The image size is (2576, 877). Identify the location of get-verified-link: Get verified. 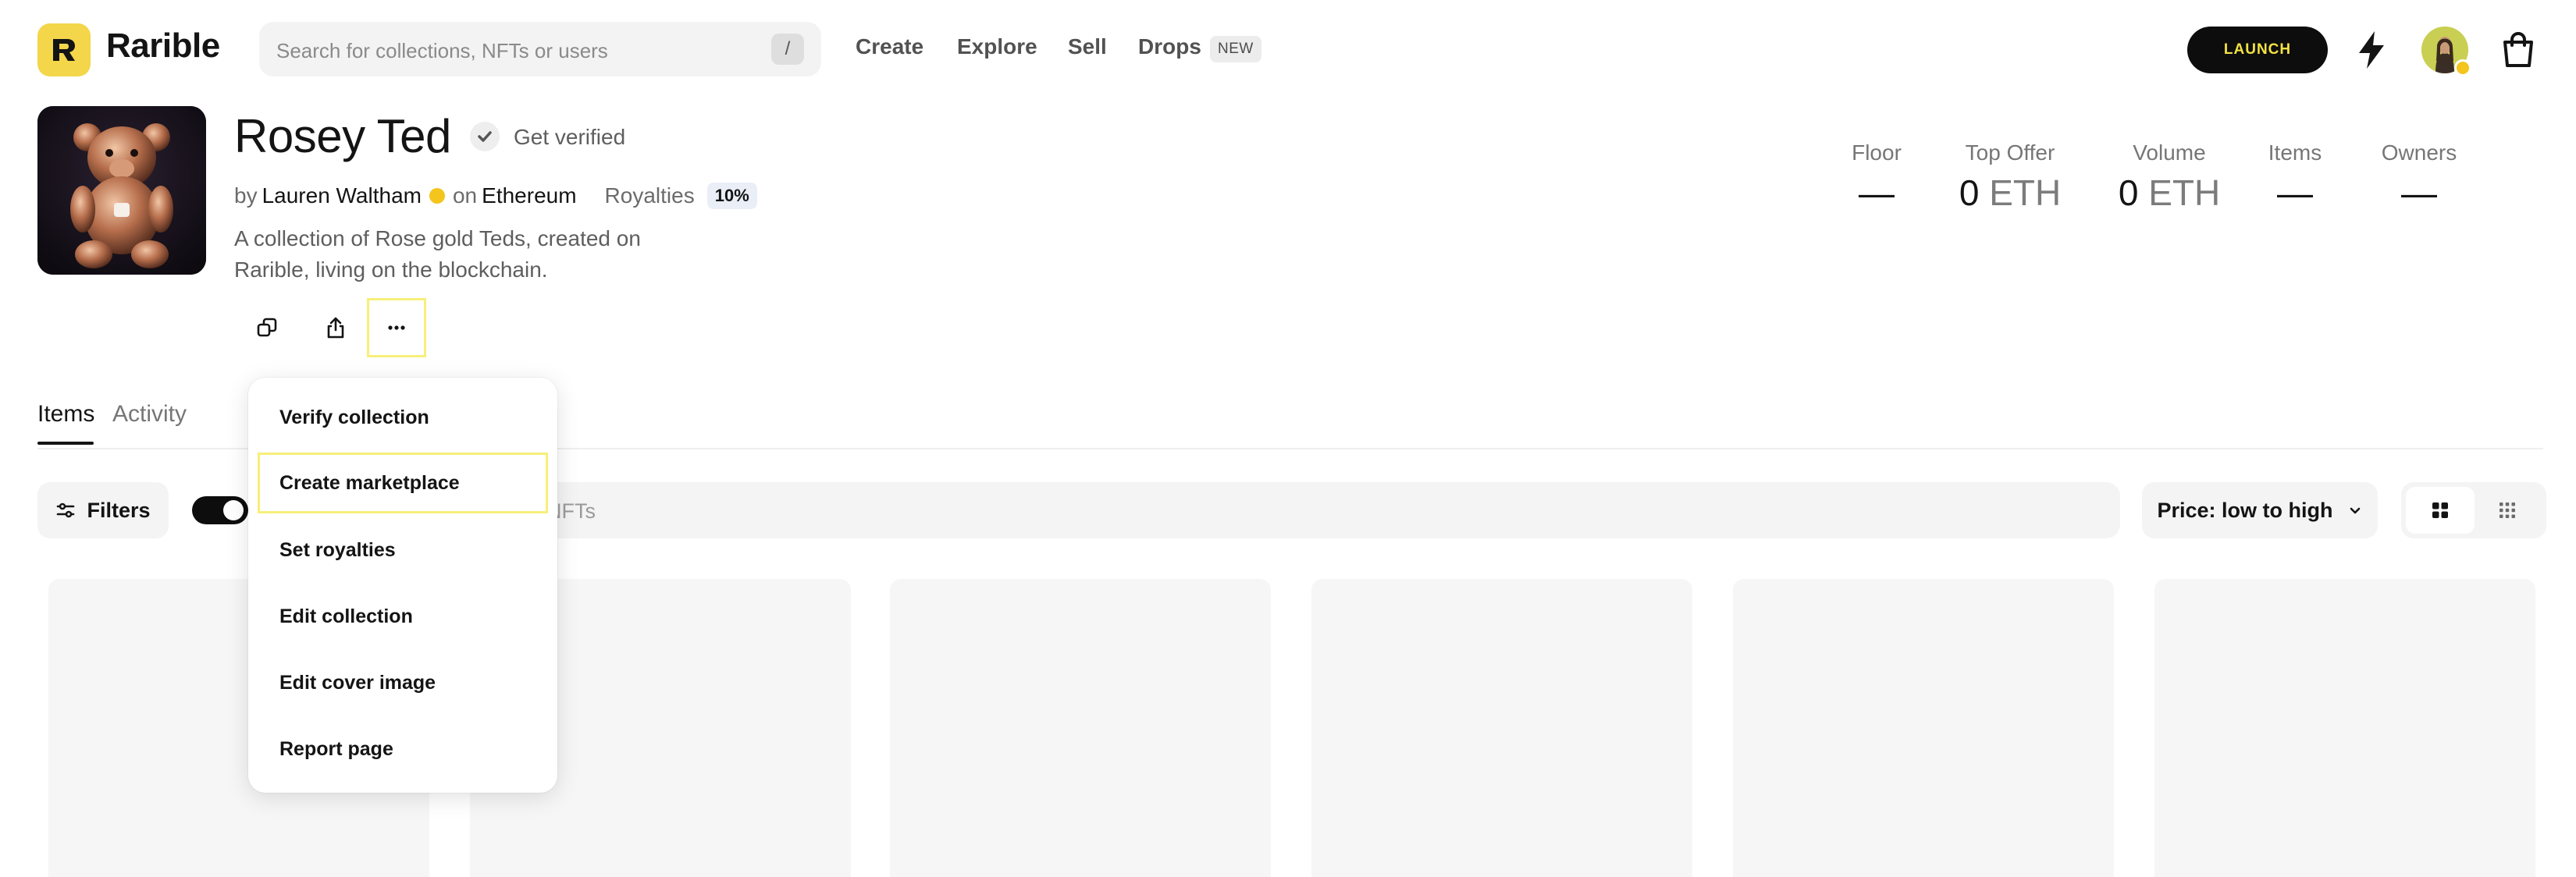
(569, 137).